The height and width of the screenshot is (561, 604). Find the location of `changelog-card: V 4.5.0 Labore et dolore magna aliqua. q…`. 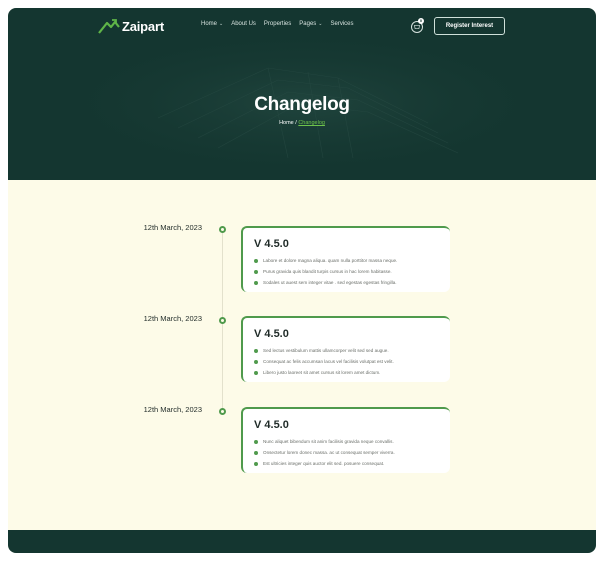

changelog-card: V 4.5.0 Labore et dolore magna aliqua. q… is located at coordinates (345, 259).